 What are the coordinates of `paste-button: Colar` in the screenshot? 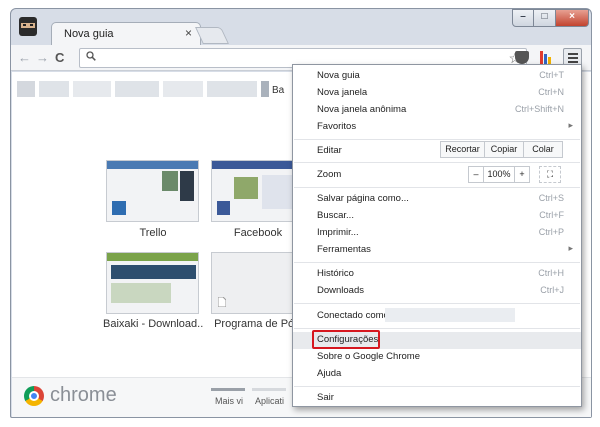 It's located at (543, 149).